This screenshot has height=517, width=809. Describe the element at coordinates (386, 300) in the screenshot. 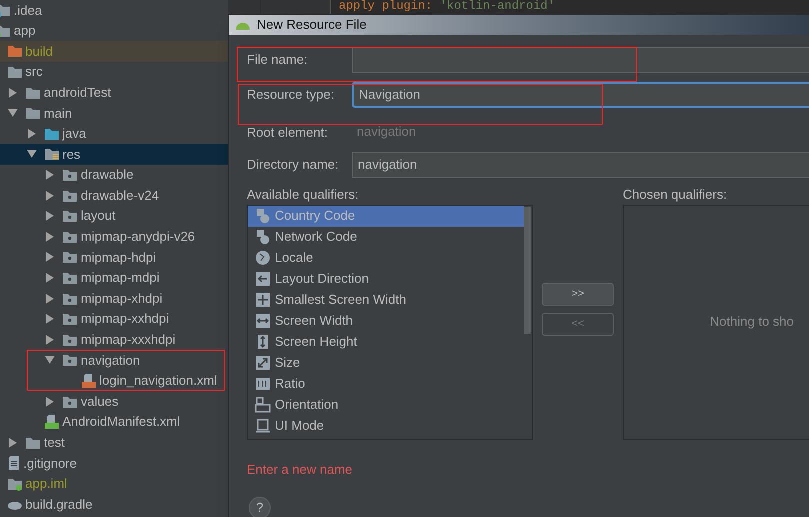

I see `qualifier-item: Smallest Screen Width` at that location.